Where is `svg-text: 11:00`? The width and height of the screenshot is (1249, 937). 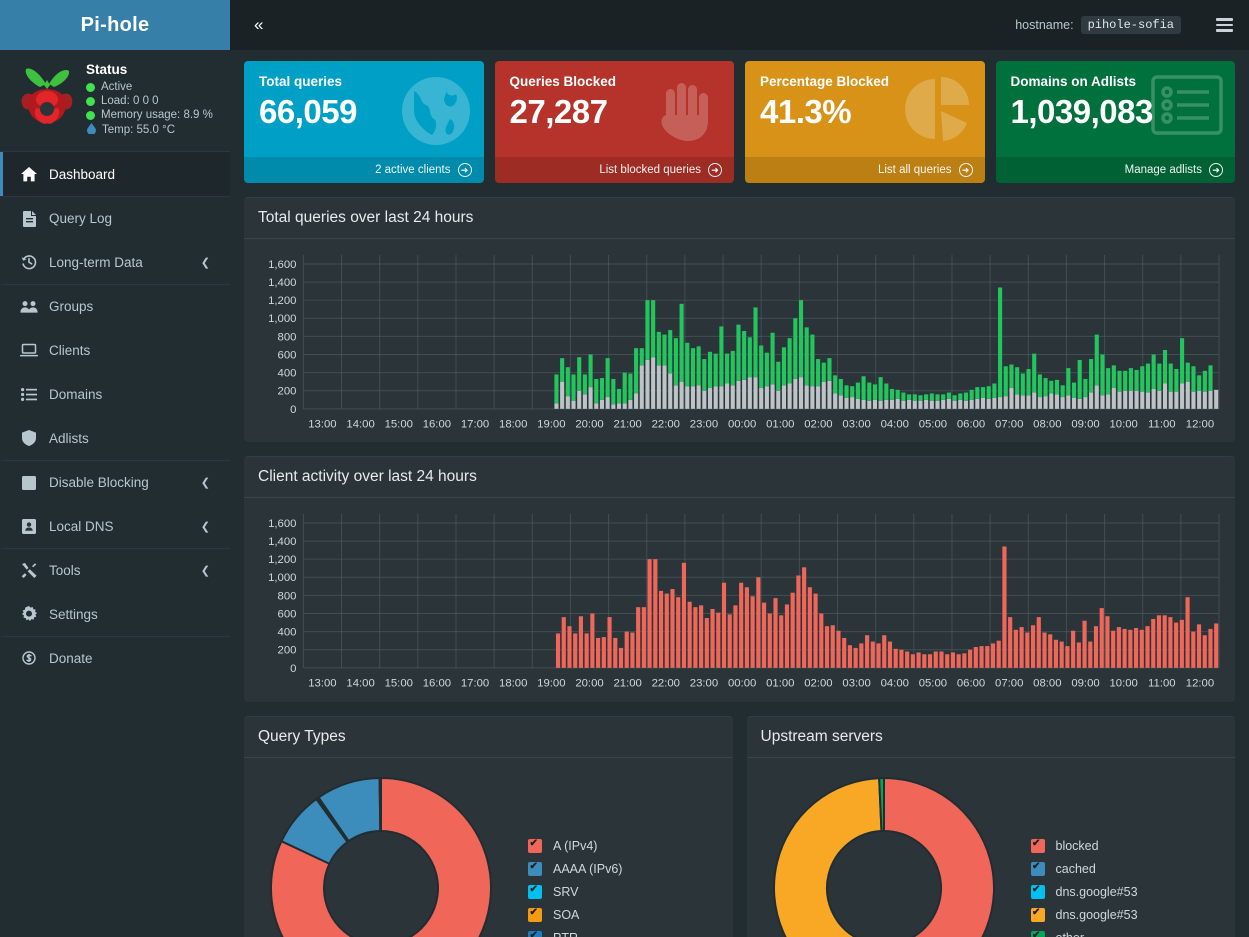
svg-text: 11:00 is located at coordinates (1162, 684).